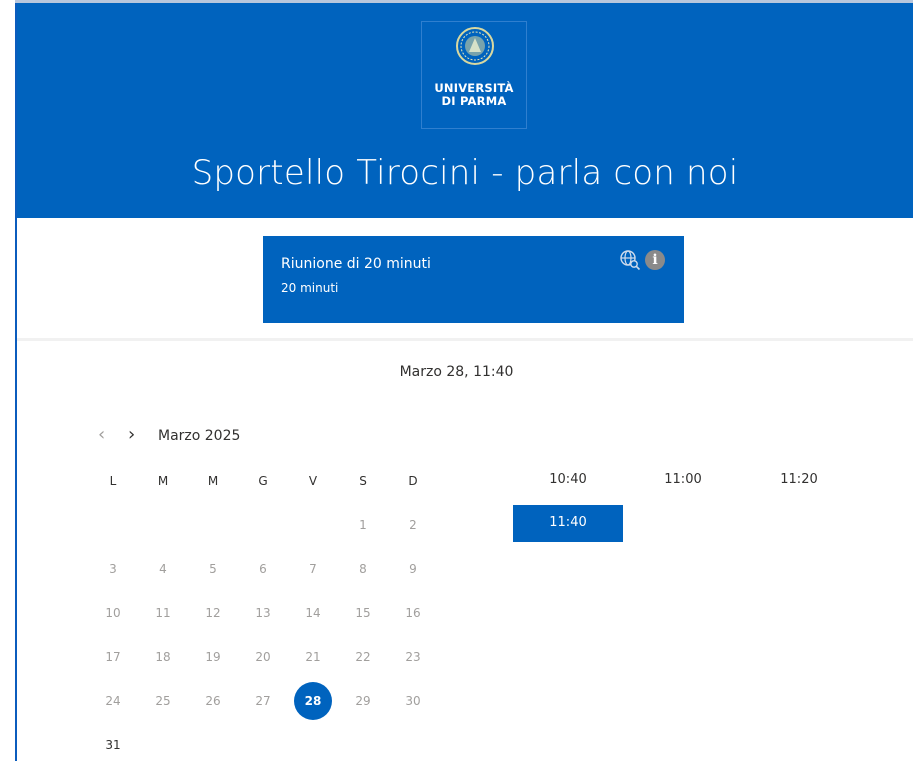  I want to click on university-seal-icon, so click(475, 46).